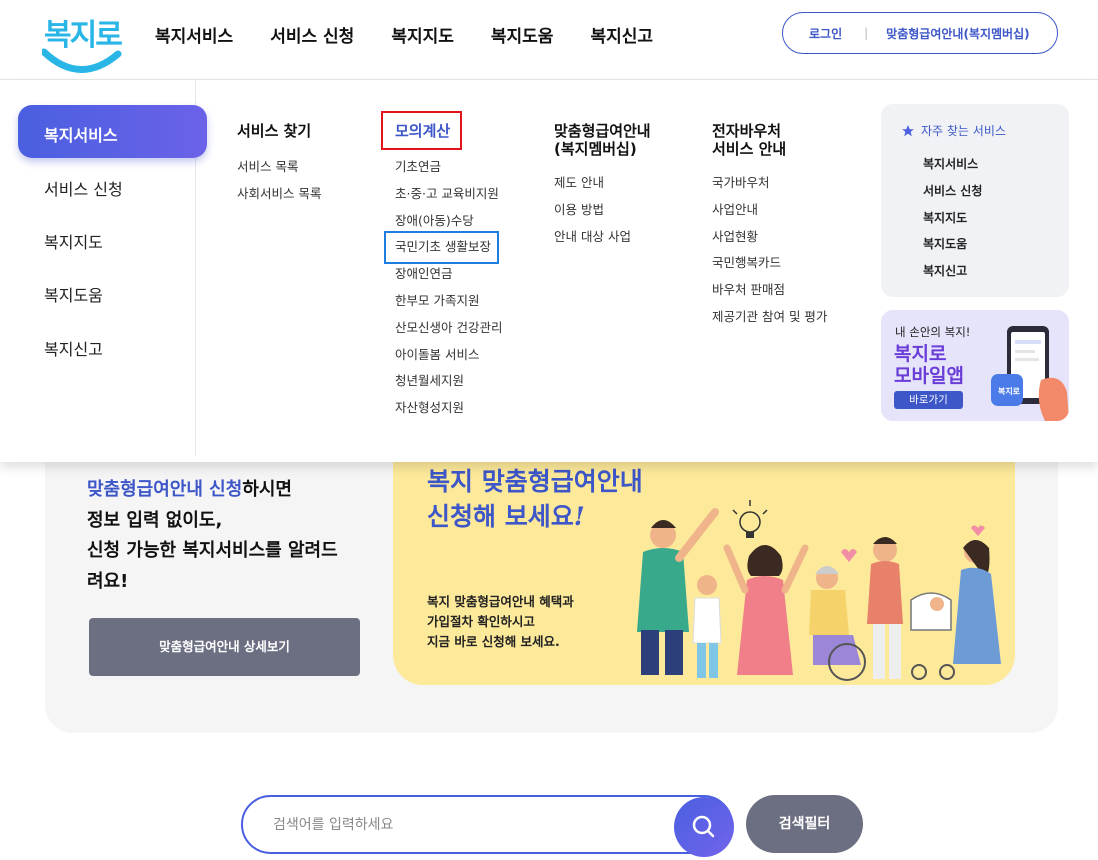 This screenshot has width=1098, height=860. I want to click on menu-link: 제공기관 참여 및 평가, so click(769, 317).